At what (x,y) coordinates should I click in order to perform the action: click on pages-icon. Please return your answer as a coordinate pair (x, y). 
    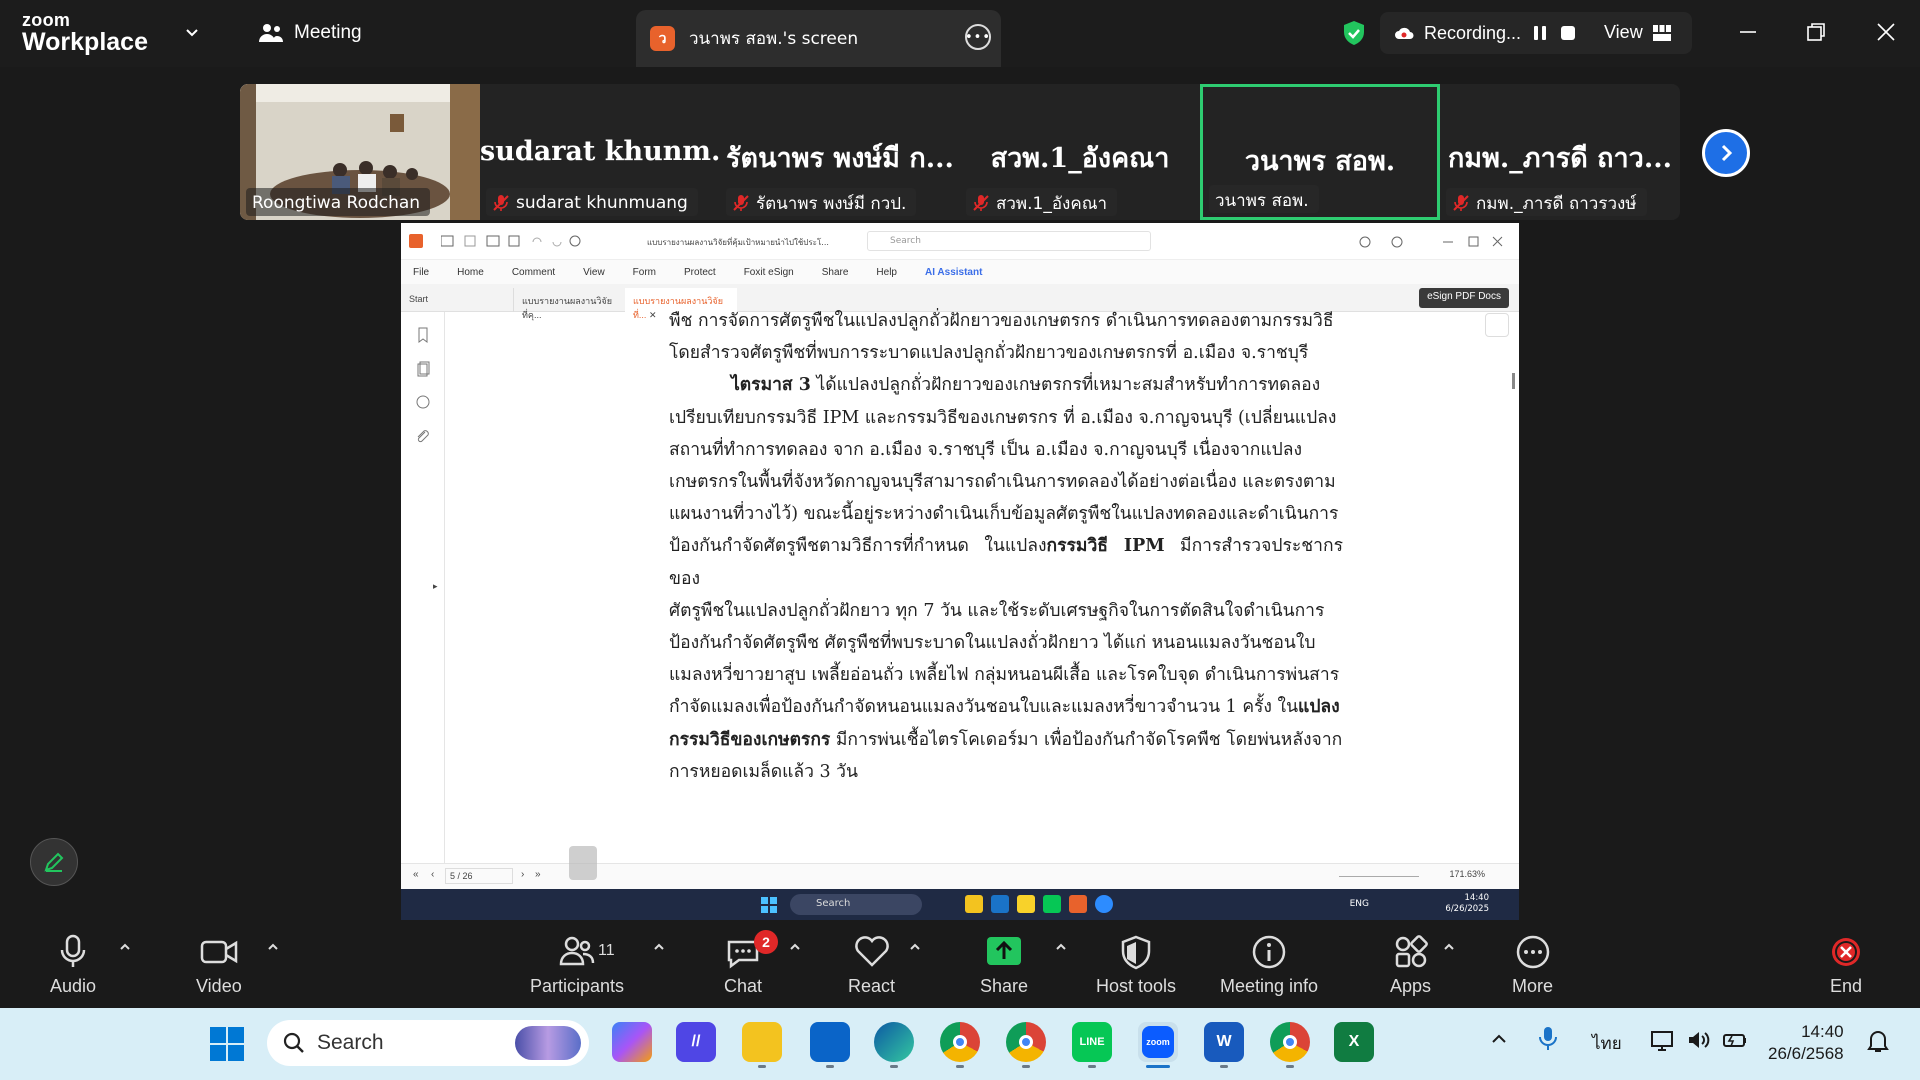
    Looking at the image, I should click on (423, 369).